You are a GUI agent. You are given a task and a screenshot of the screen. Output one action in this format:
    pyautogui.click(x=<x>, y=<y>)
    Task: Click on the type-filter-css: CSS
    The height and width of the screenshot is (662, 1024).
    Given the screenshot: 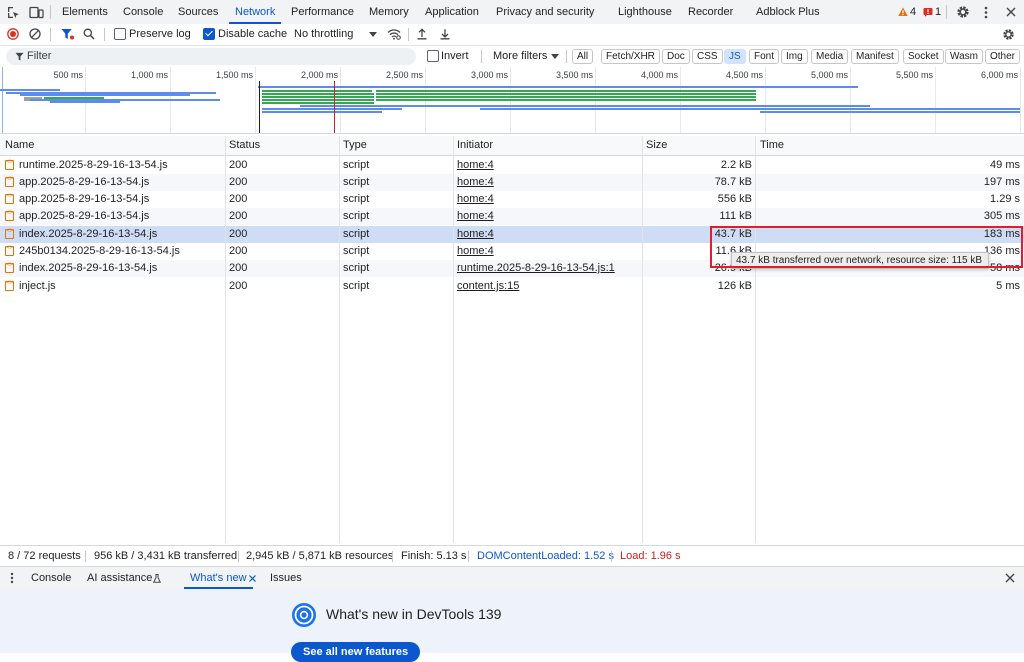 What is the action you would take?
    pyautogui.click(x=707, y=56)
    